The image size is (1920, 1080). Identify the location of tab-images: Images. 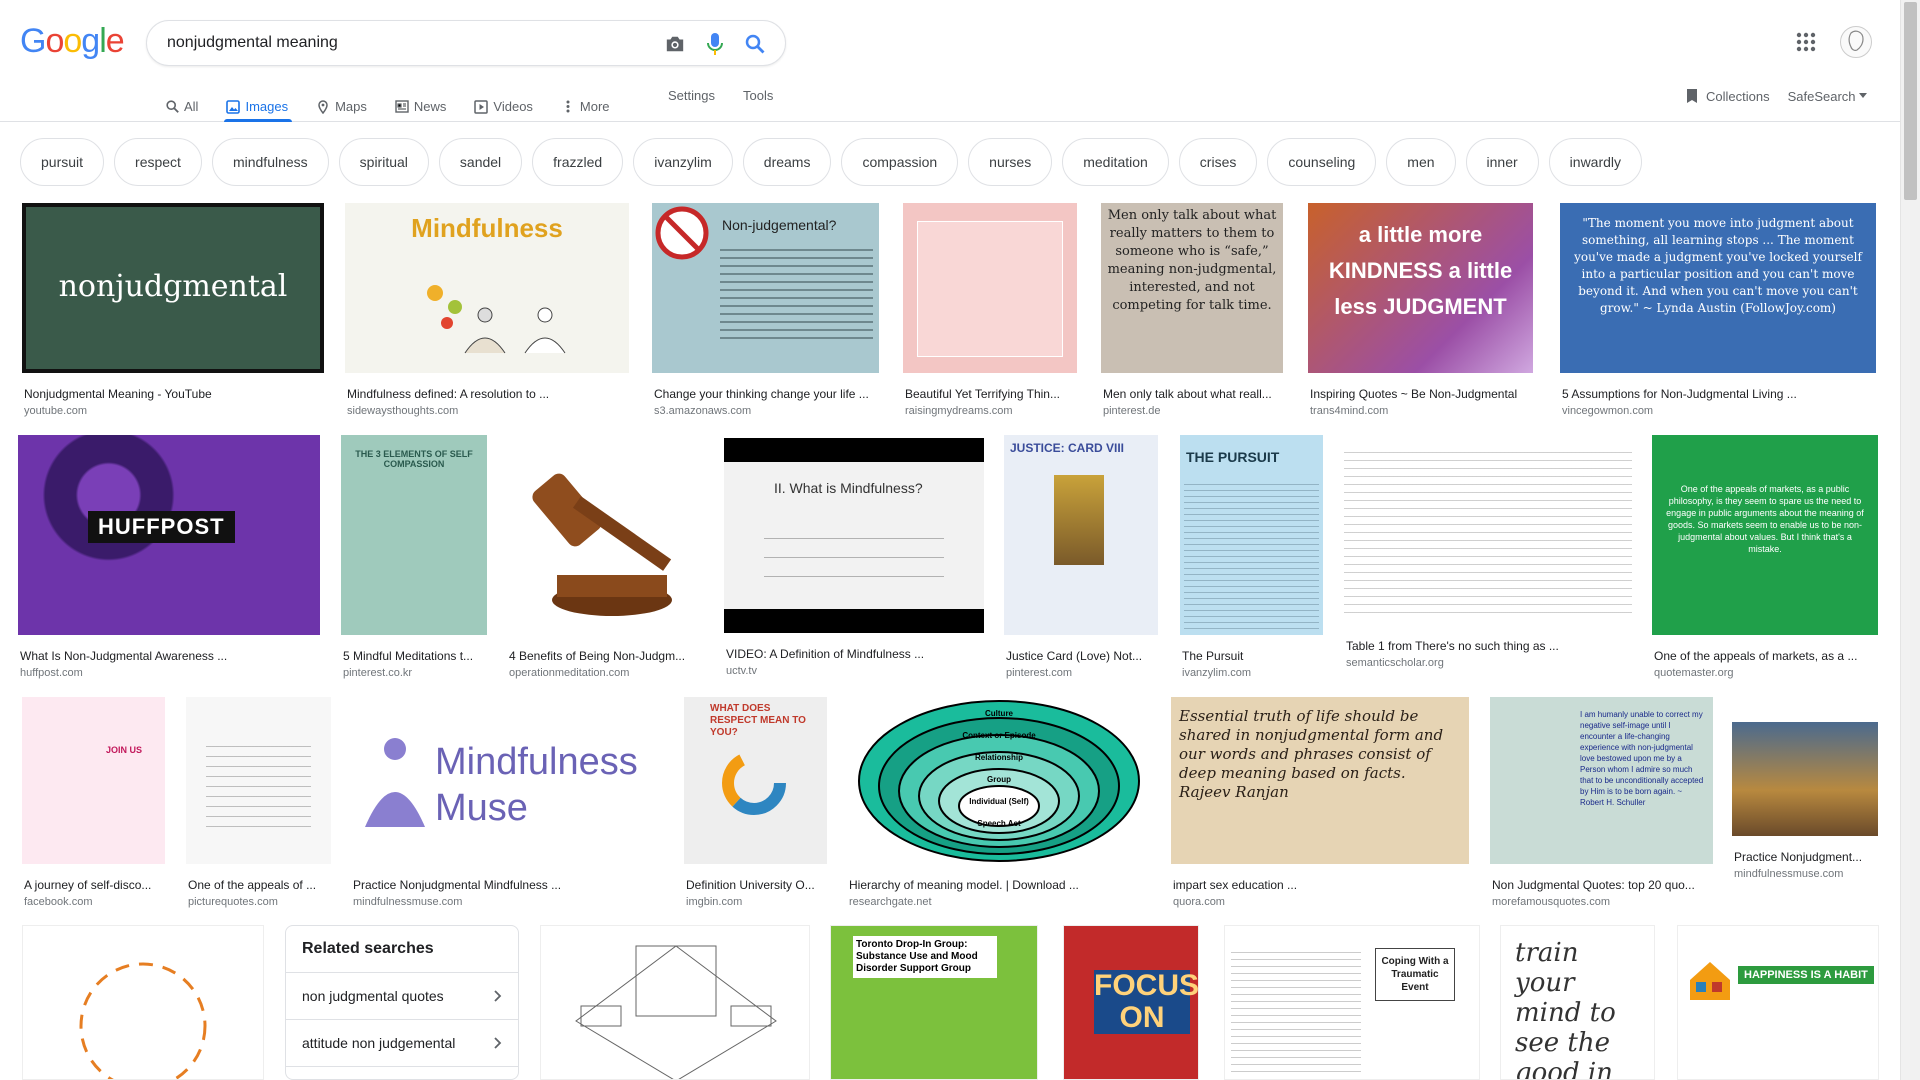
(258, 105).